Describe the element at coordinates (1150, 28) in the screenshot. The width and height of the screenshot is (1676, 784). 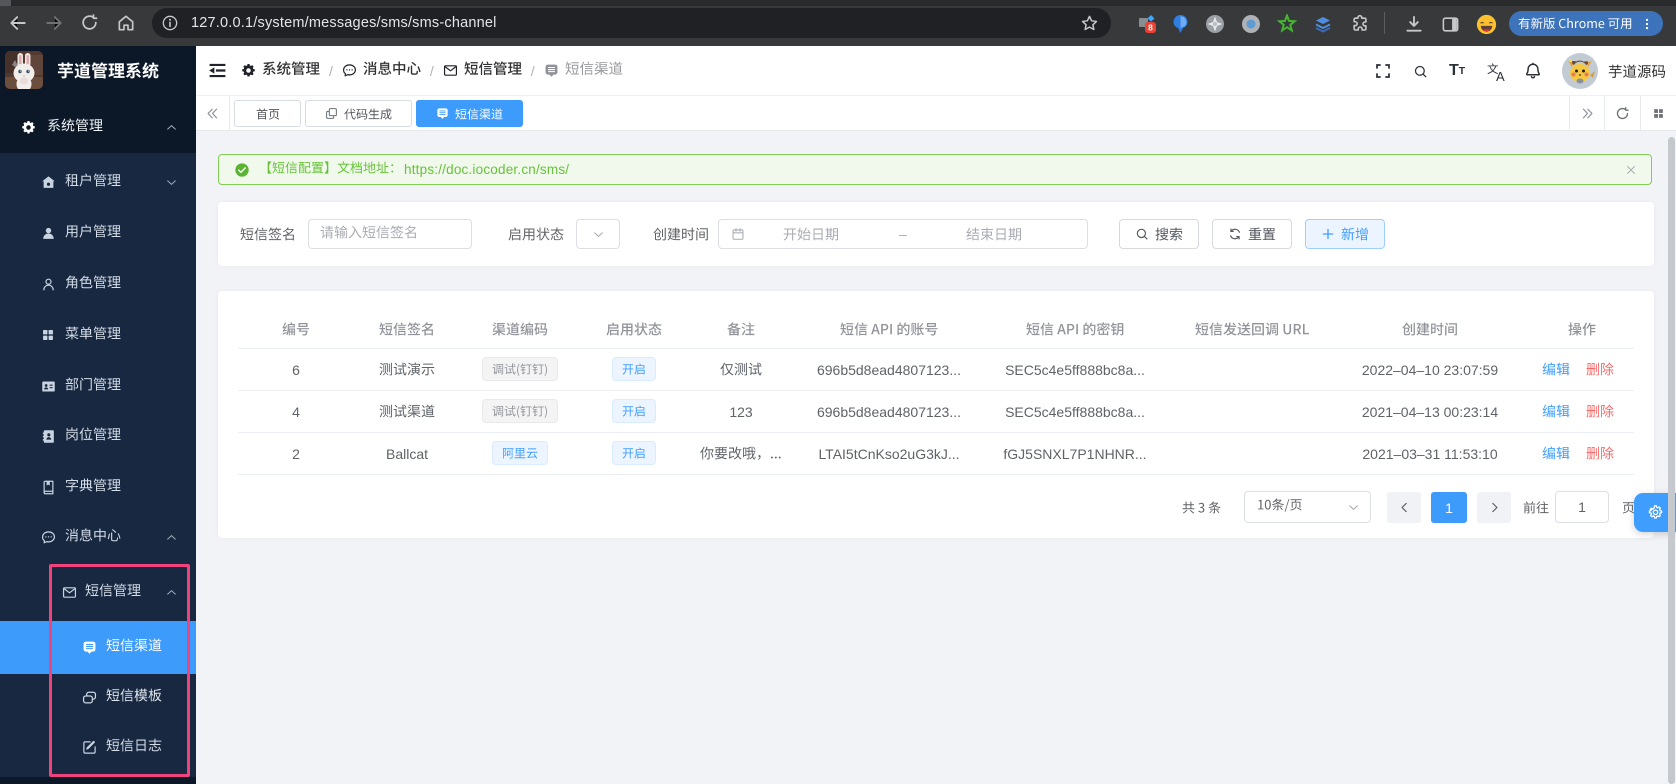
I see `svg-text: 8` at that location.